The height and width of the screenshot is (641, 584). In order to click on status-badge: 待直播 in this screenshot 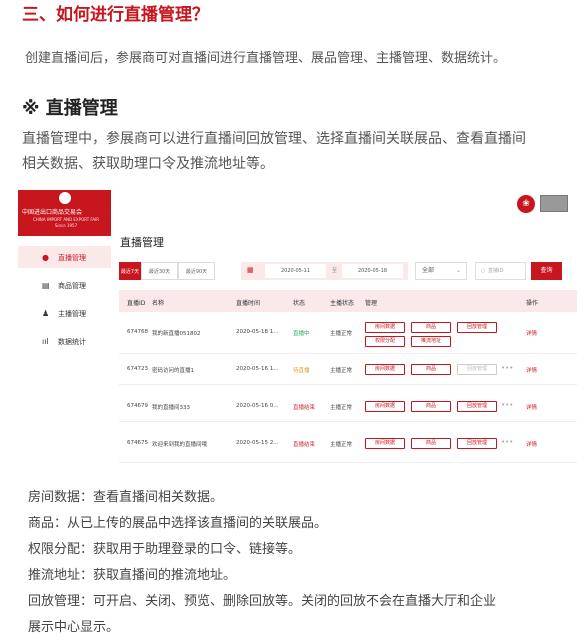, I will do `click(301, 371)`.